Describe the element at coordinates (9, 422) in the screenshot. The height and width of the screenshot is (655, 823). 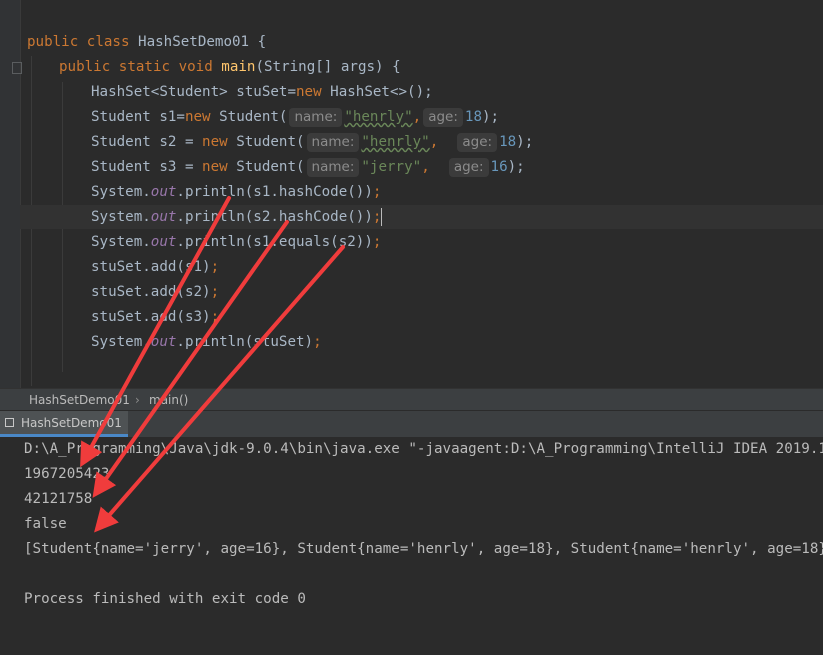
I see `run-console-icon` at that location.